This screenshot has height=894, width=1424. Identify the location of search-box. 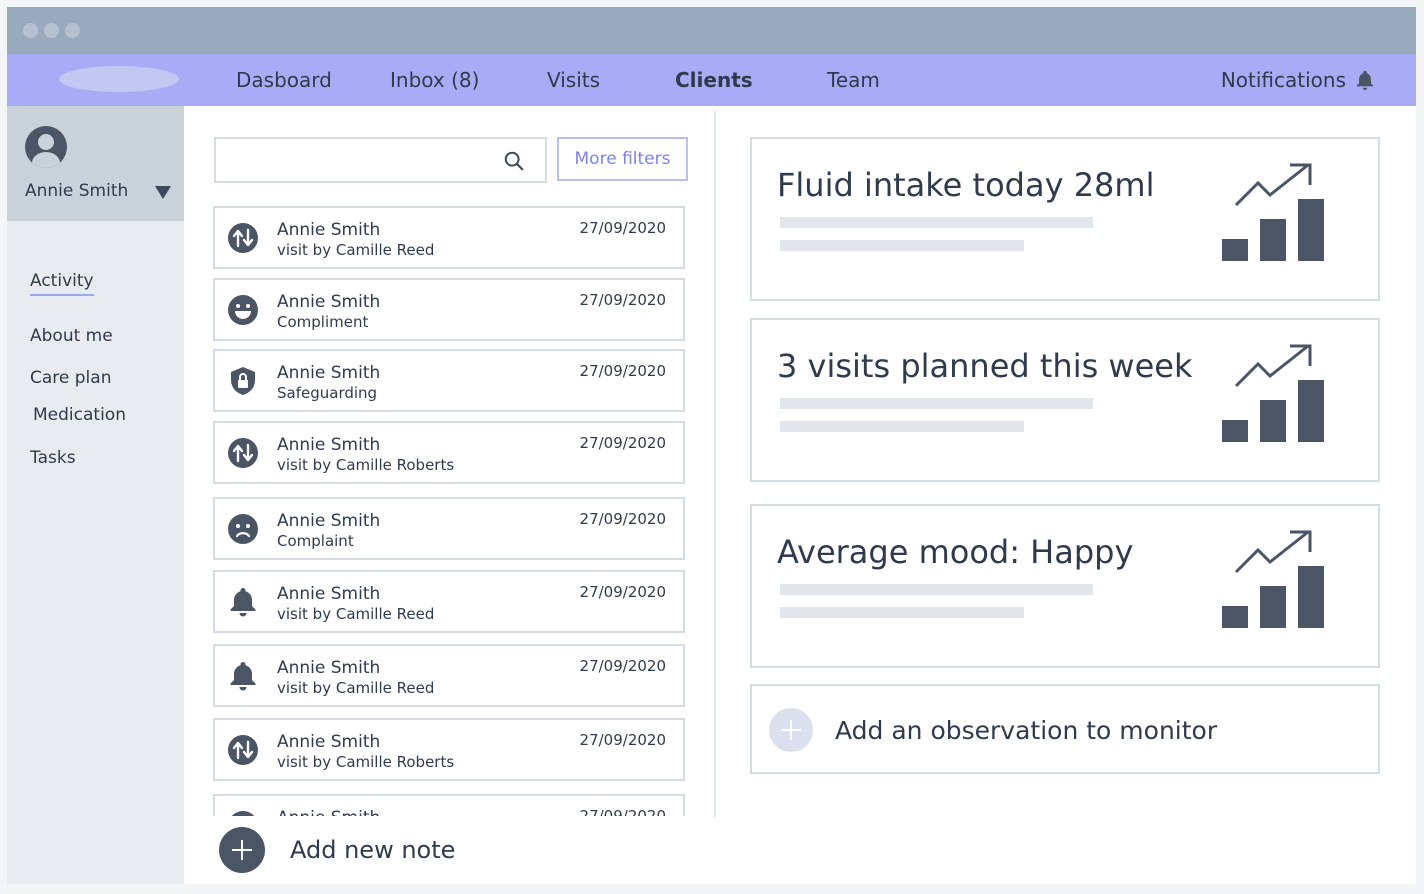
(380, 160).